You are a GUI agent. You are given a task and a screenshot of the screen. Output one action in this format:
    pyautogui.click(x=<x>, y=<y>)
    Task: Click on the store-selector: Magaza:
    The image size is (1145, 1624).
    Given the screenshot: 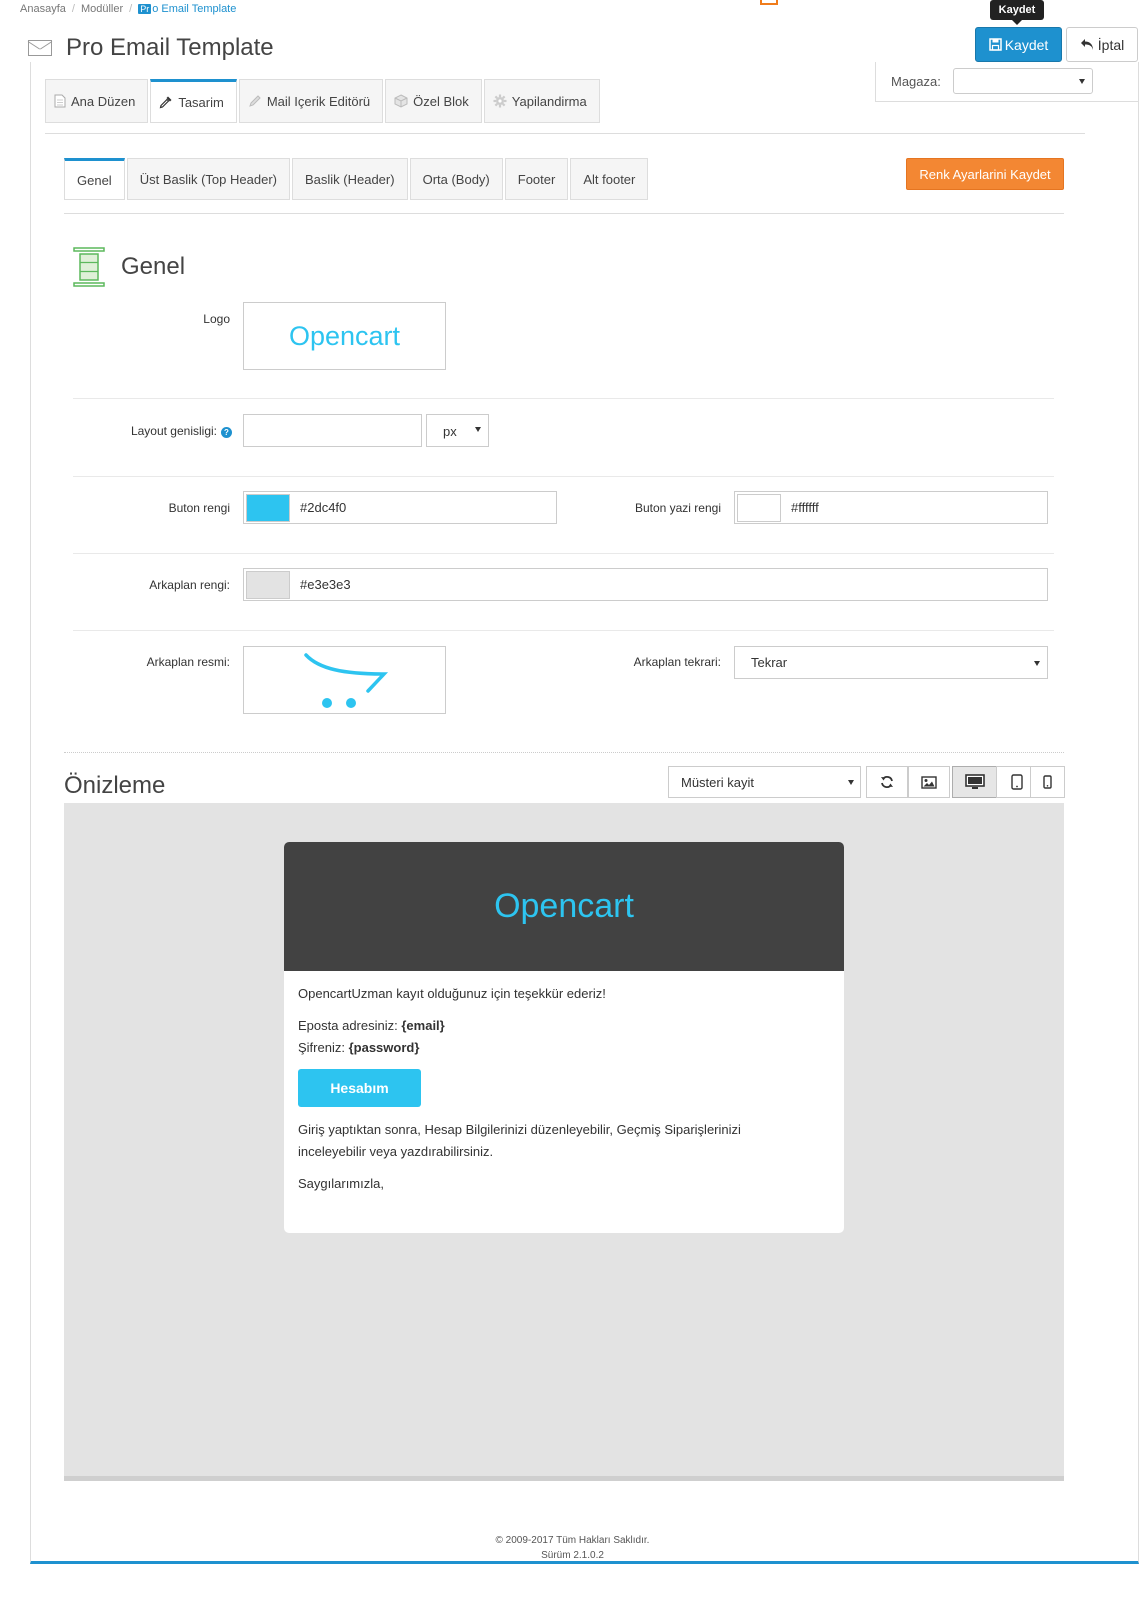 What is the action you would take?
    pyautogui.click(x=1007, y=82)
    